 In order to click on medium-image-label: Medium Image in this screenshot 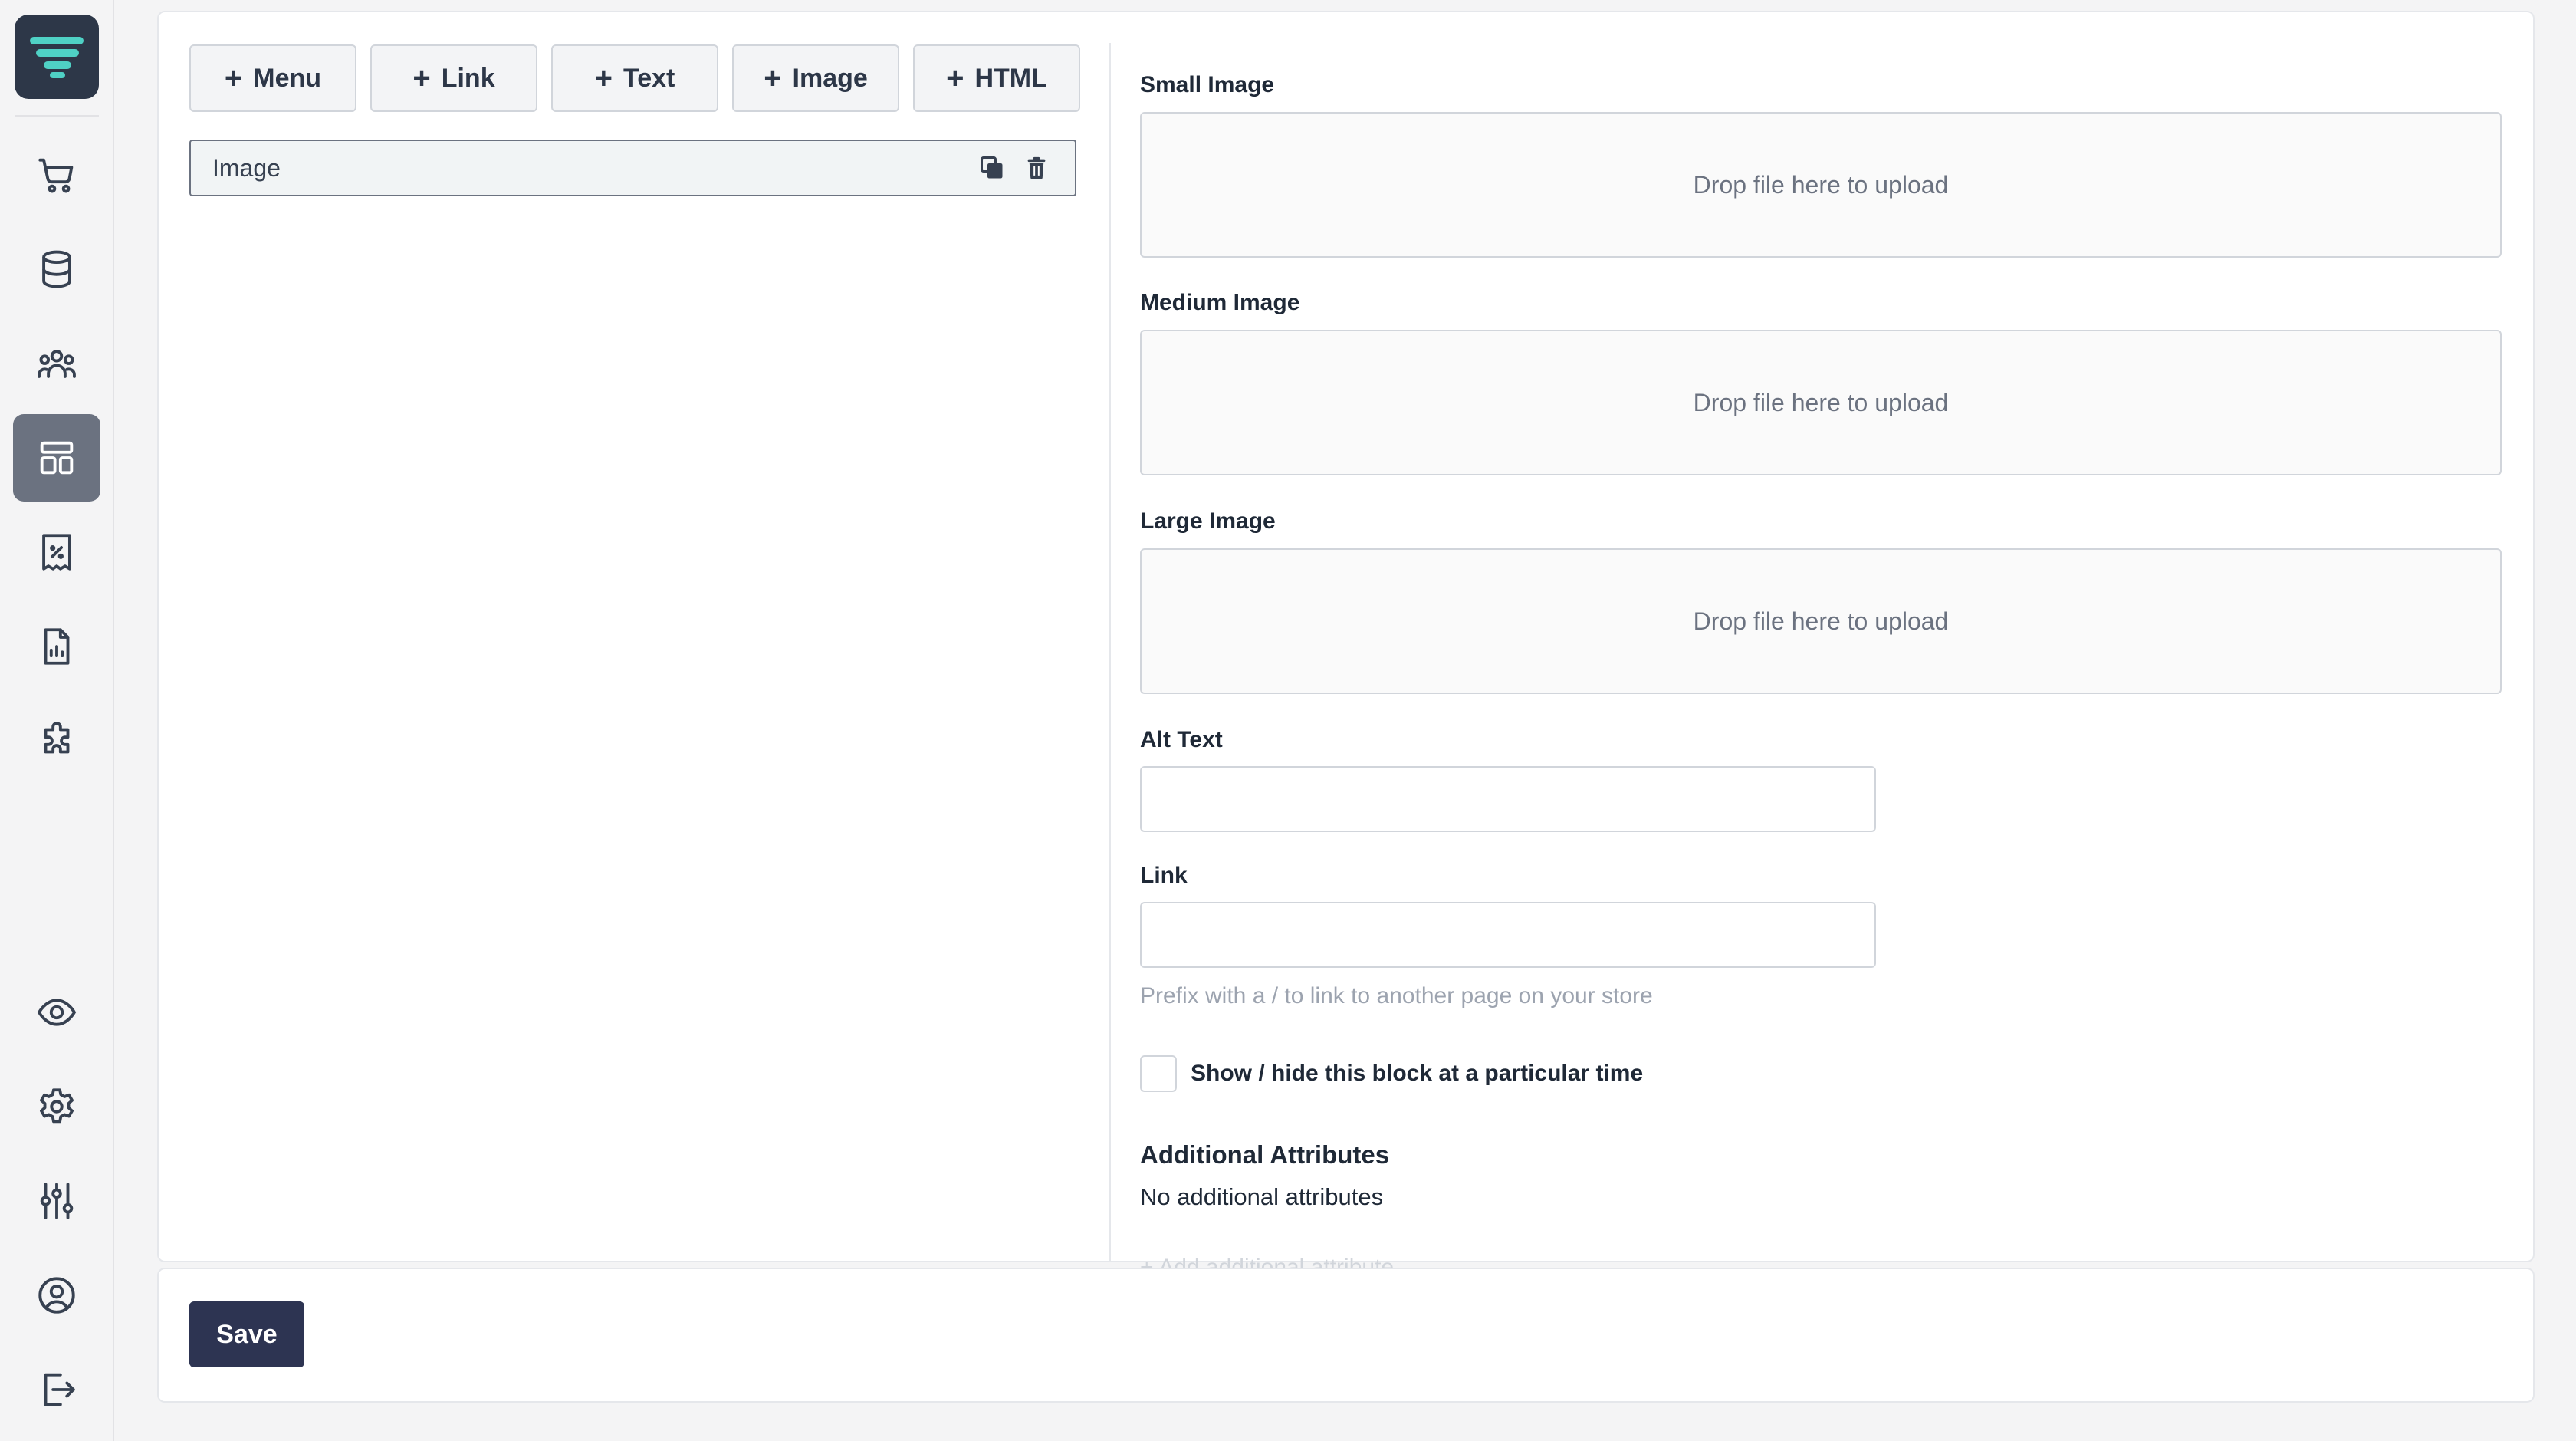, I will do `click(1220, 302)`.